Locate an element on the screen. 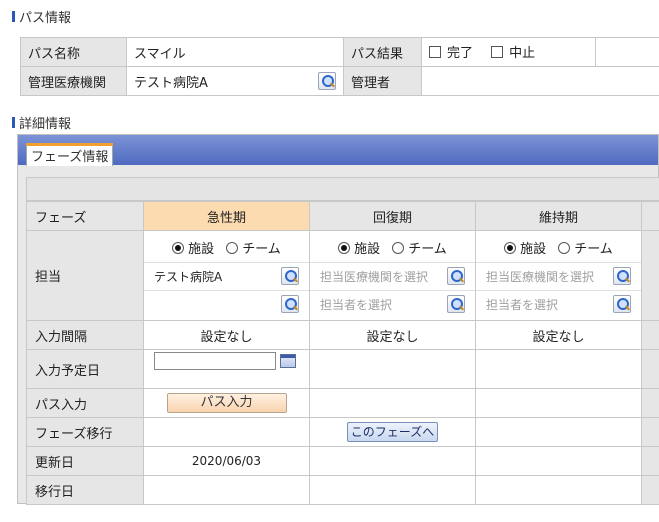  facility-placeholder: 担当医療機関を選択 is located at coordinates (374, 276).